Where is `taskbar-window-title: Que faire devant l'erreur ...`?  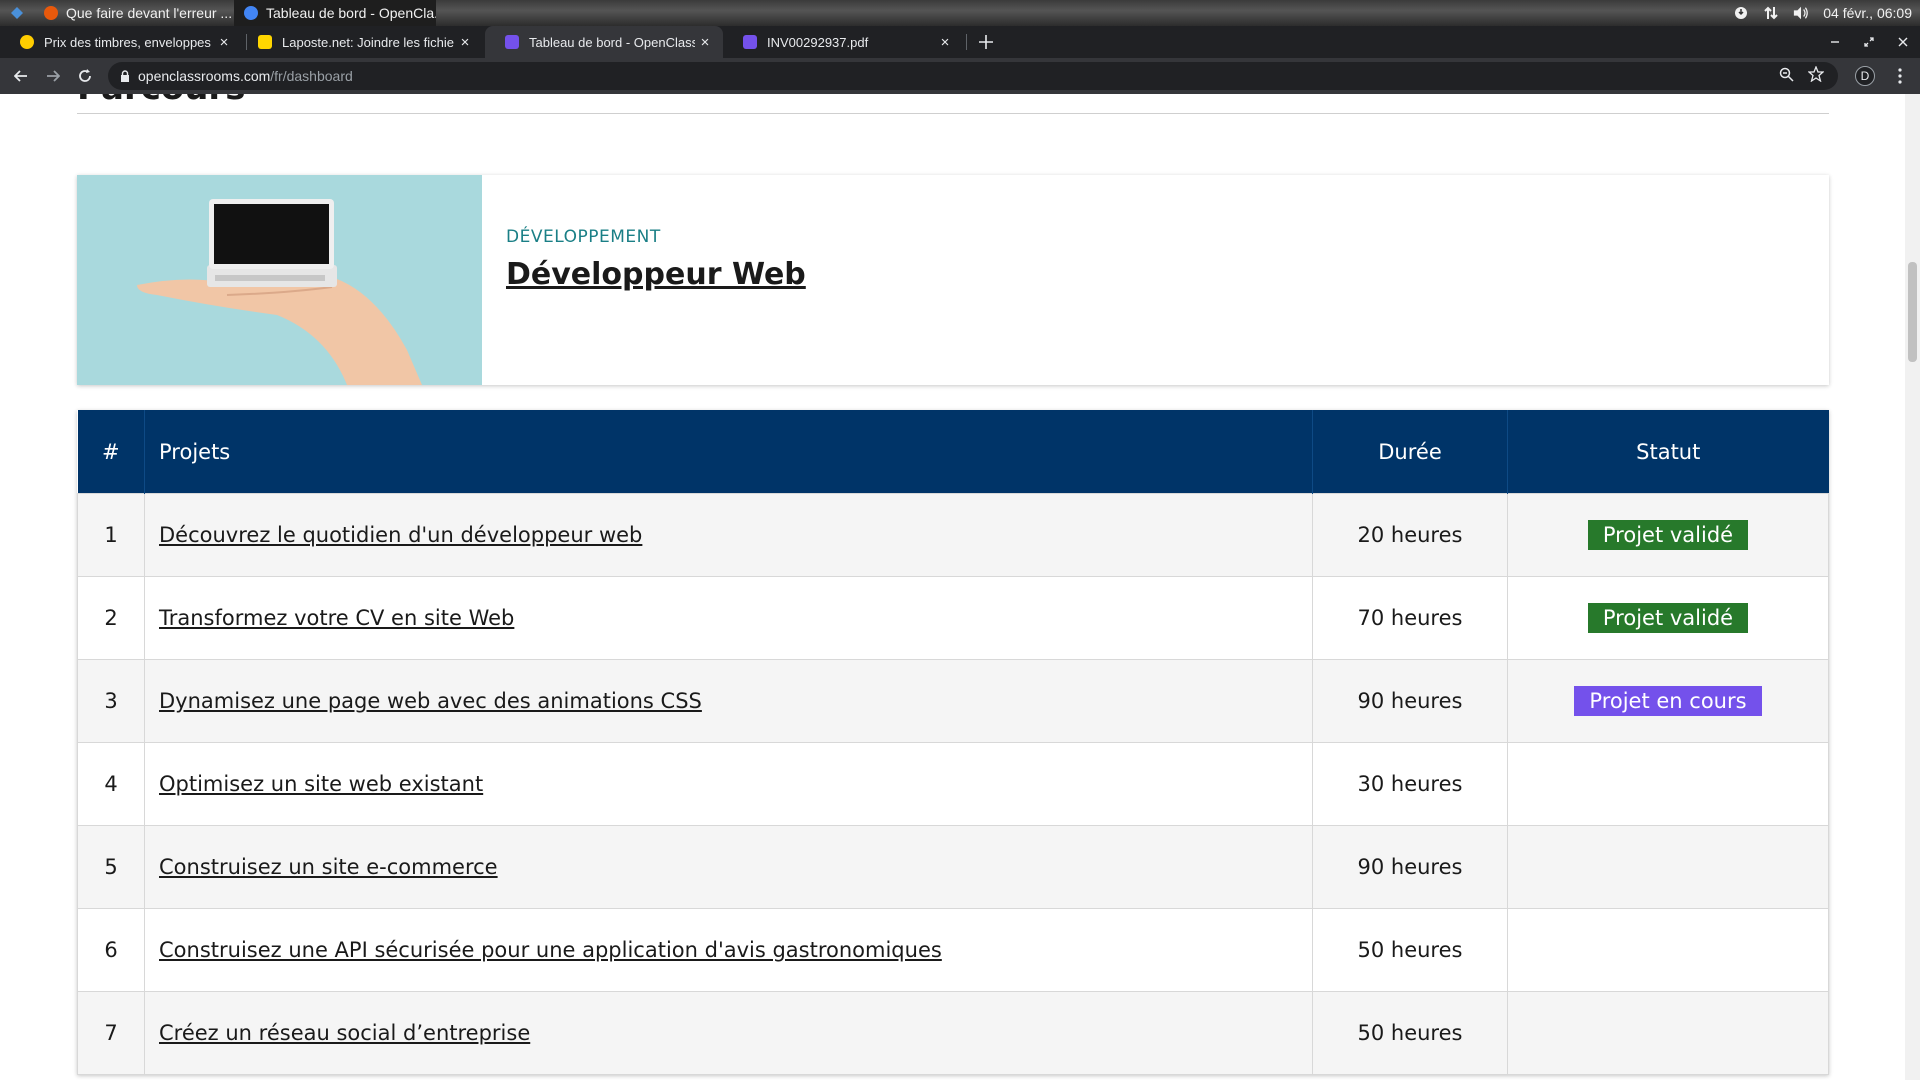
taskbar-window-title: Que faire devant l'erreur ... is located at coordinates (149, 13).